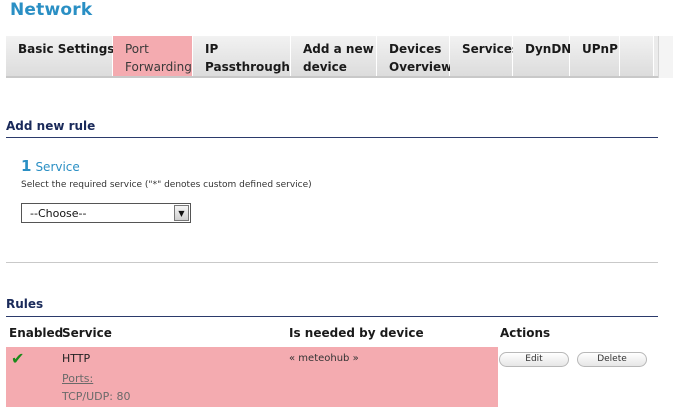 Image resolution: width=673 pixels, height=412 pixels. Describe the element at coordinates (76, 358) in the screenshot. I see `service-name: HTTP` at that location.